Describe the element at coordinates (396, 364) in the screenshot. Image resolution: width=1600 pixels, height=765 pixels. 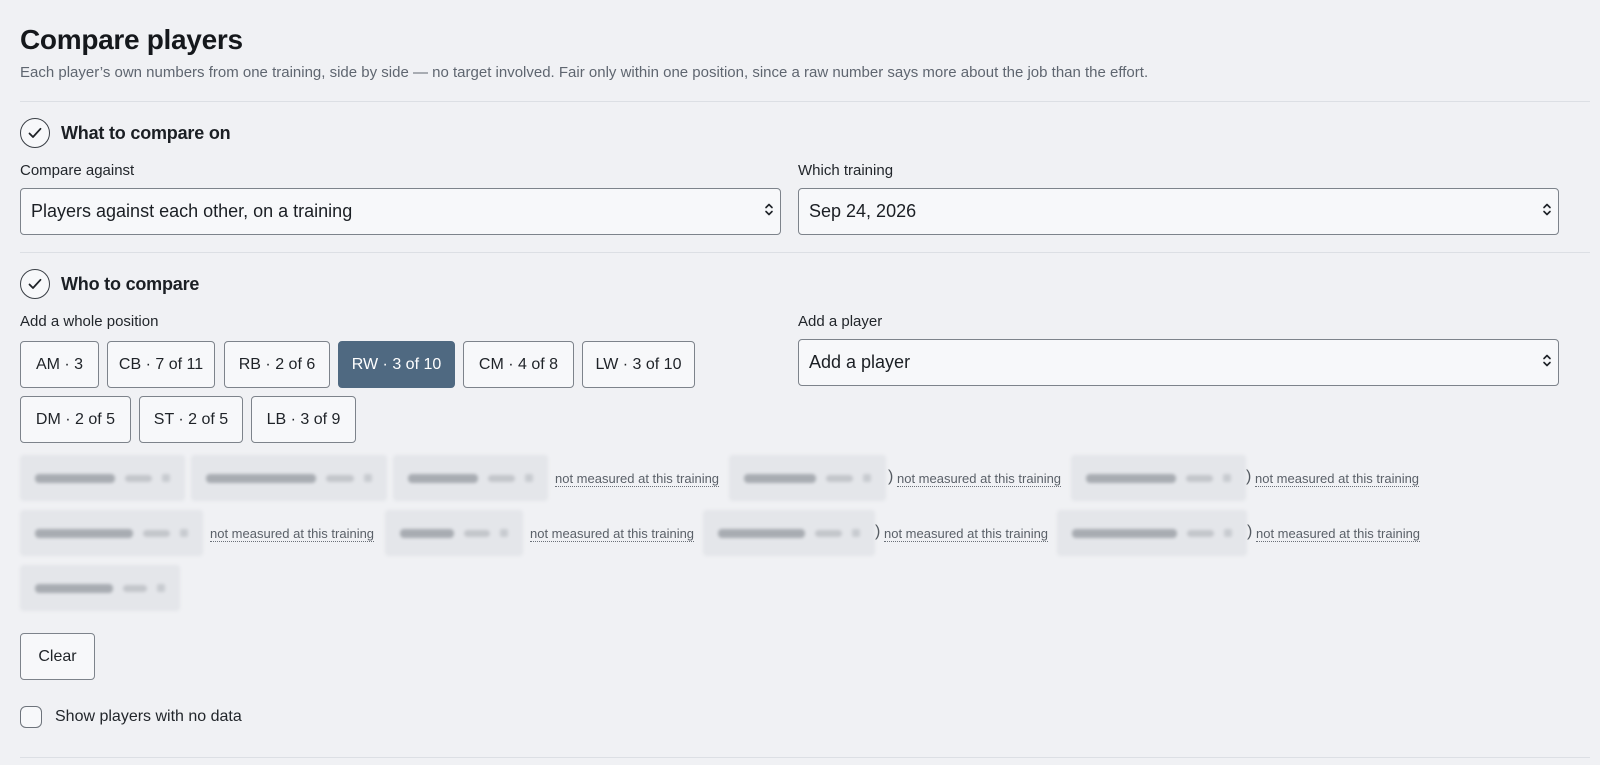
I see `position-button-rw: RW · 3 of 10` at that location.